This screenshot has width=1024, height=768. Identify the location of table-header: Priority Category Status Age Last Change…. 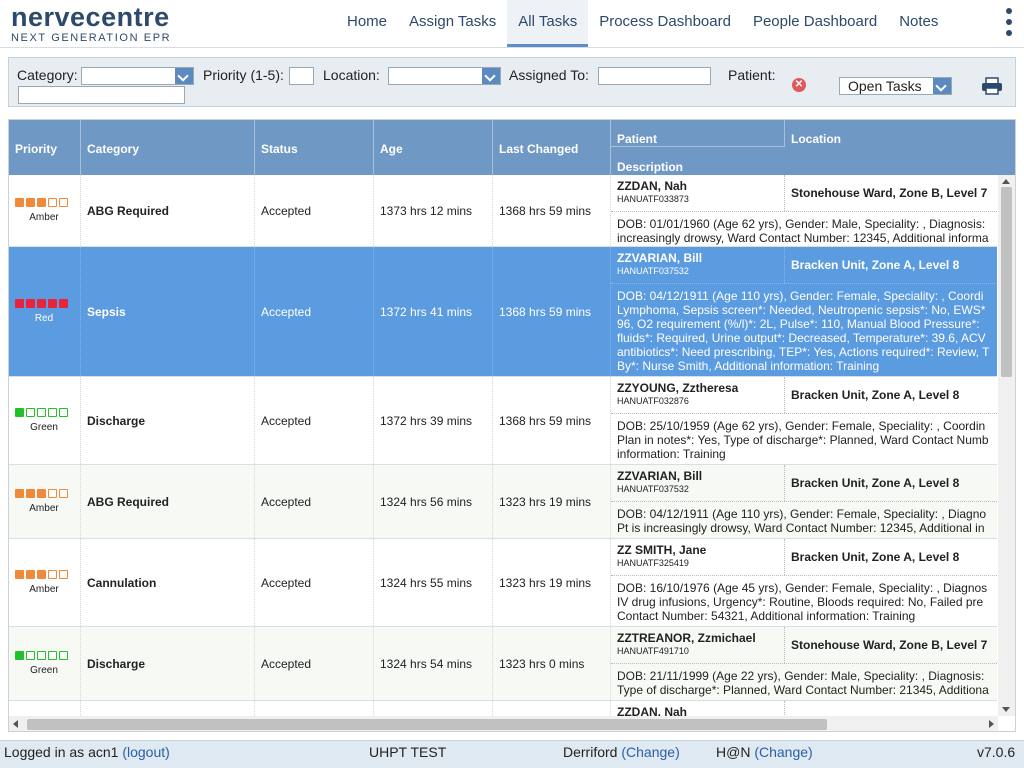
(512, 147).